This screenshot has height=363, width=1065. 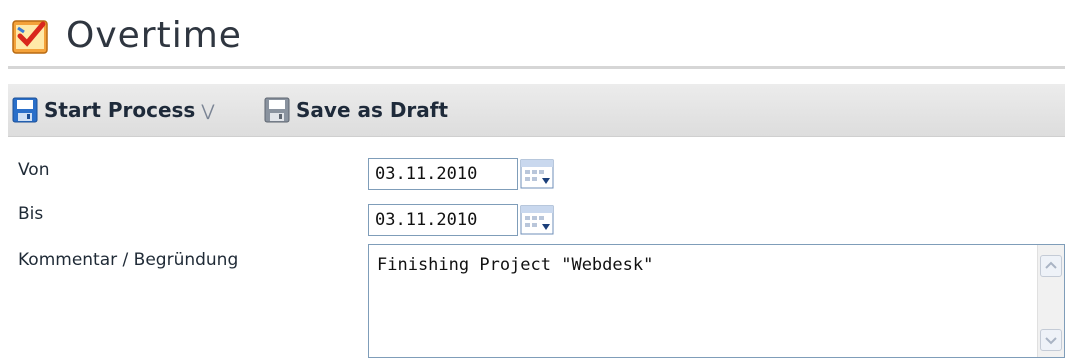 I want to click on overtime-form-icon, so click(x=30, y=37).